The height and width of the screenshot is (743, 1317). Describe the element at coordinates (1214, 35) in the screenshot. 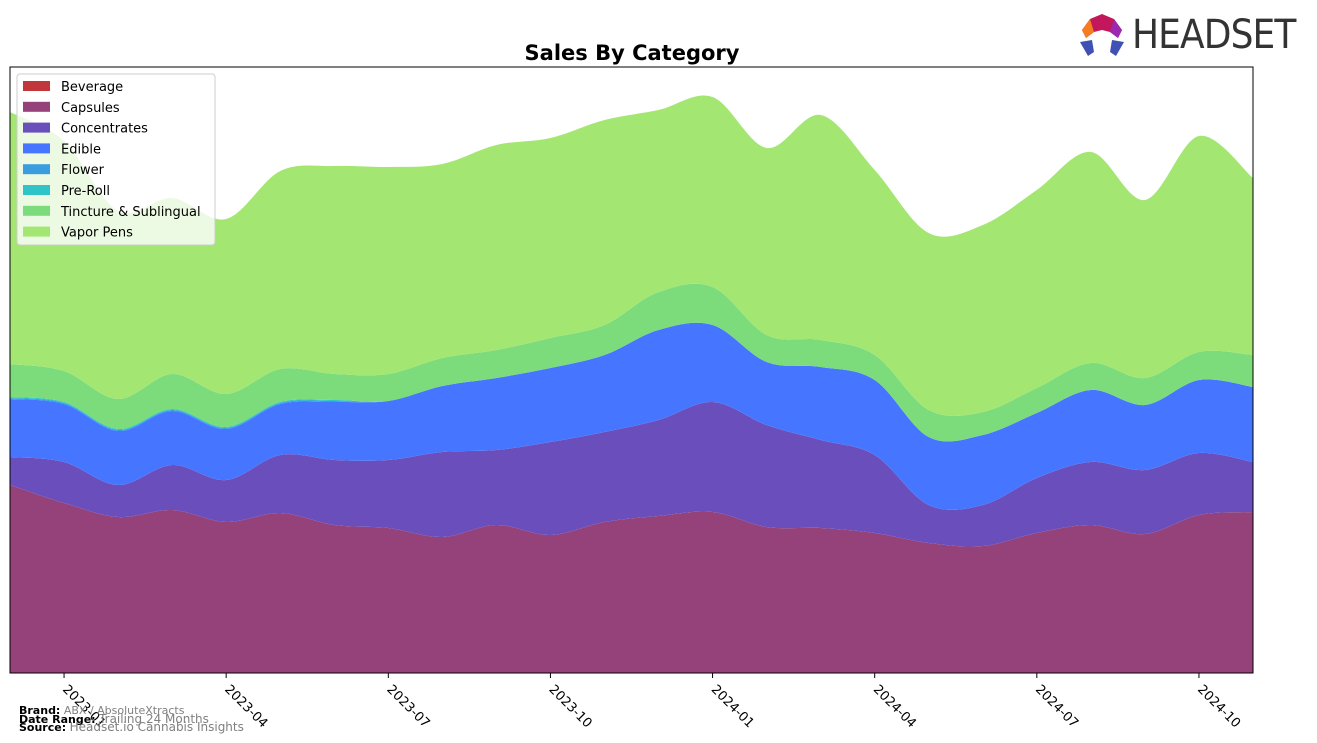

I see `headset-logo-text: HEADSET` at that location.